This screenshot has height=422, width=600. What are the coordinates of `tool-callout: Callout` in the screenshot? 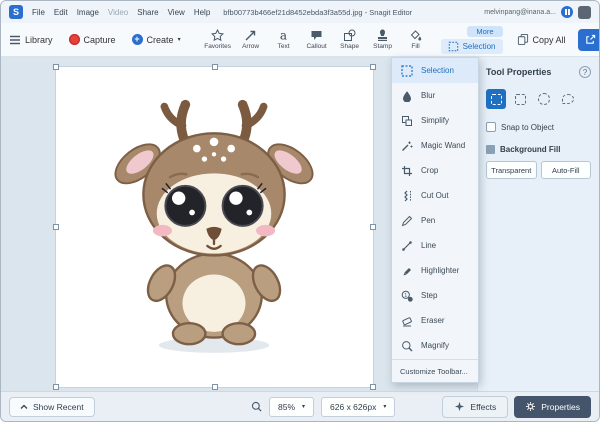 It's located at (317, 39).